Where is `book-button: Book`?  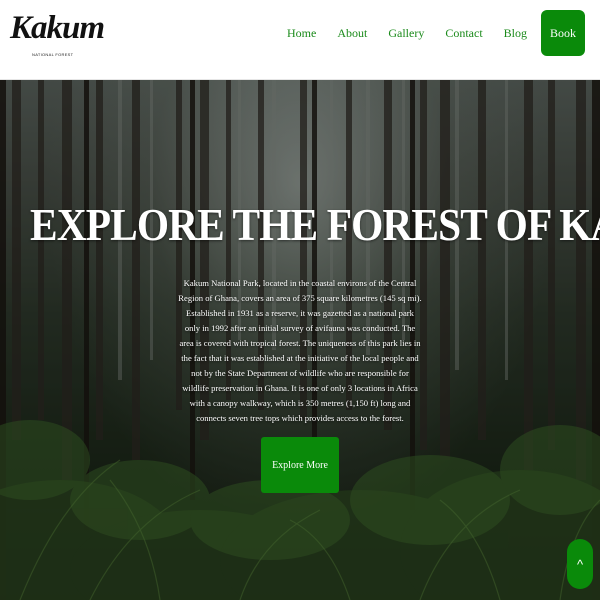
book-button: Book is located at coordinates (563, 33).